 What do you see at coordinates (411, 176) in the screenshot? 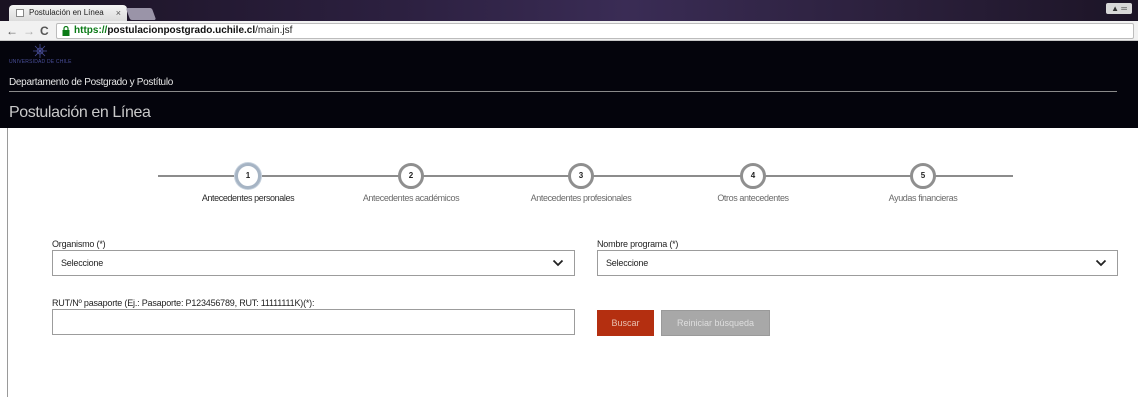
I see `step-number: 2` at bounding box center [411, 176].